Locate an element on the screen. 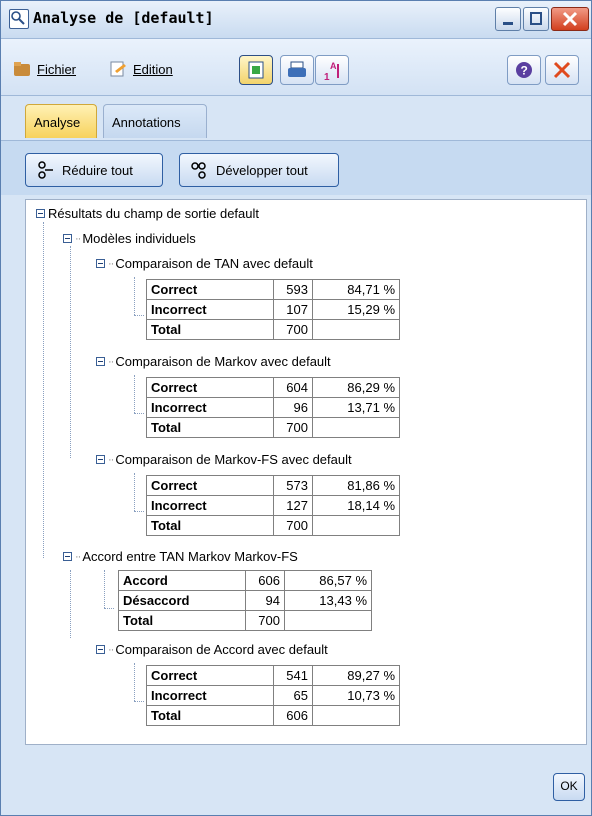 Image resolution: width=592 pixels, height=816 pixels. sort-button: A1 is located at coordinates (332, 70).